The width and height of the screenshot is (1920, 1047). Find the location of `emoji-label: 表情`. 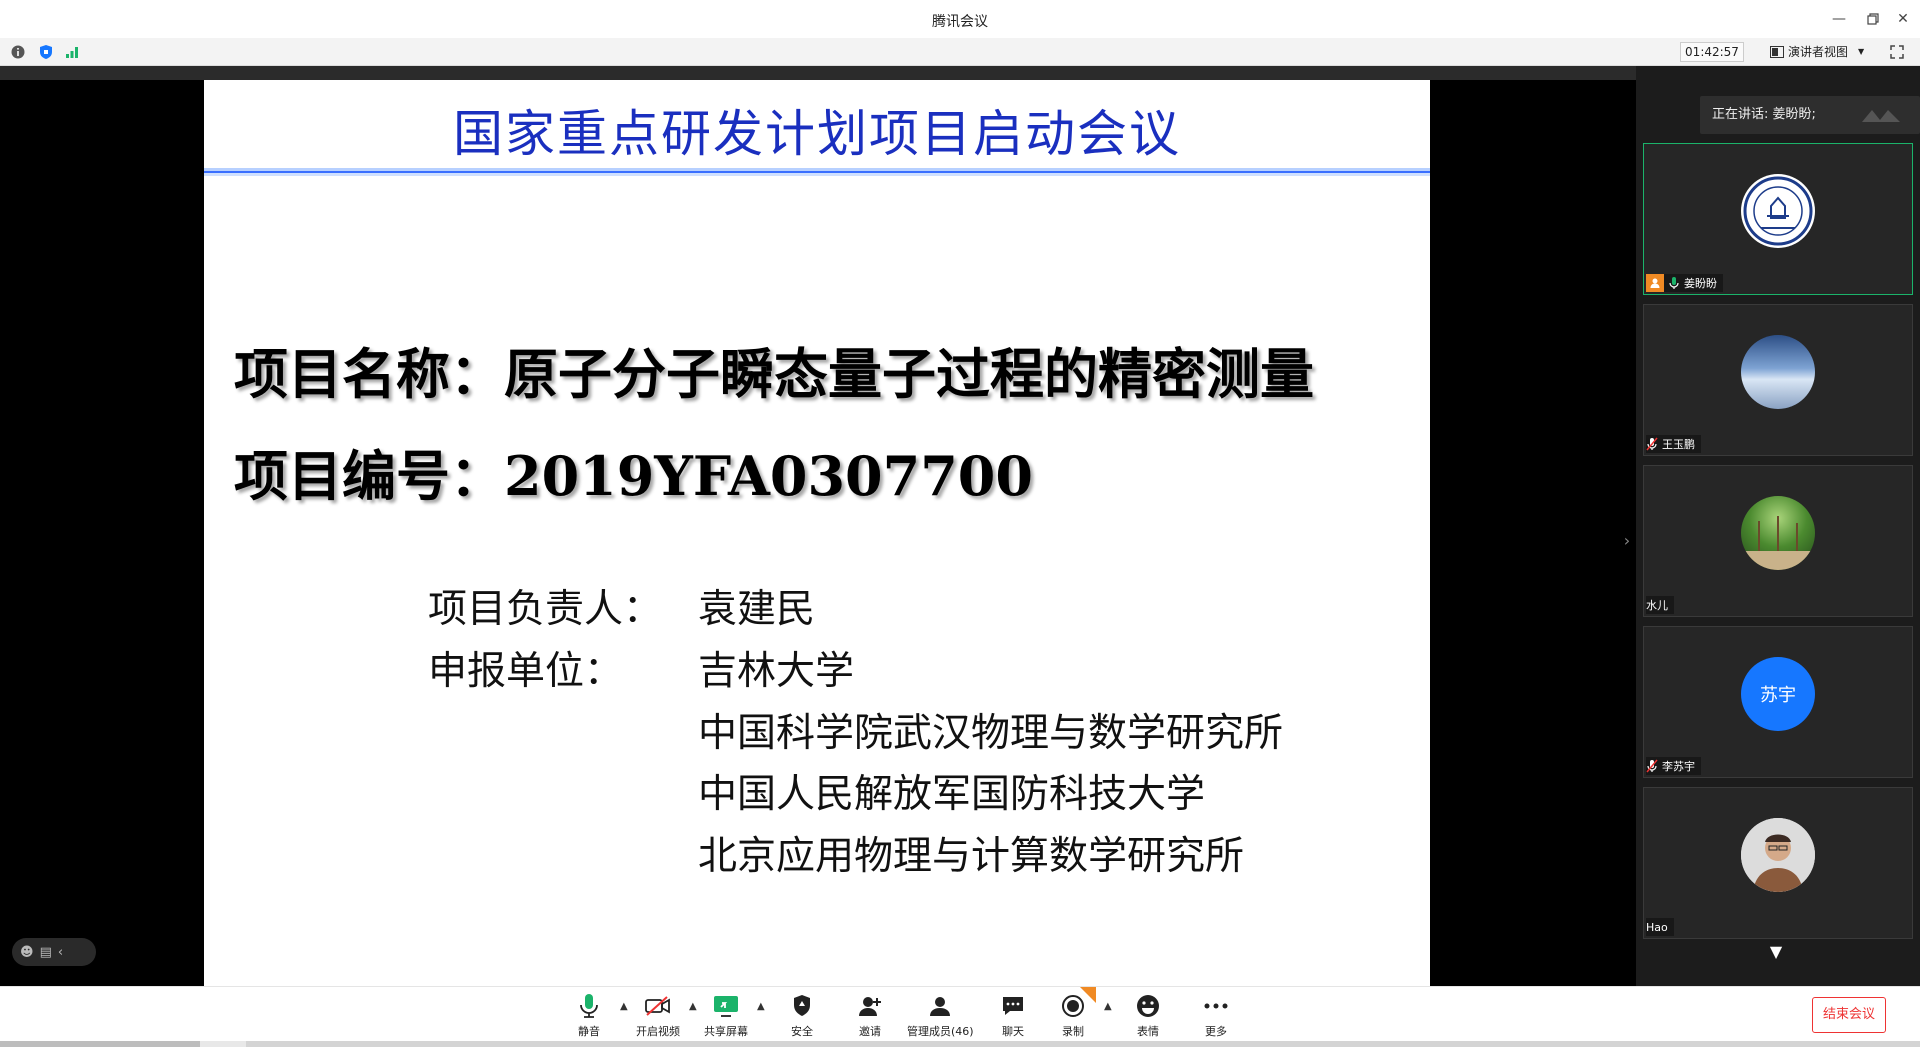

emoji-label: 表情 is located at coordinates (1148, 1031).